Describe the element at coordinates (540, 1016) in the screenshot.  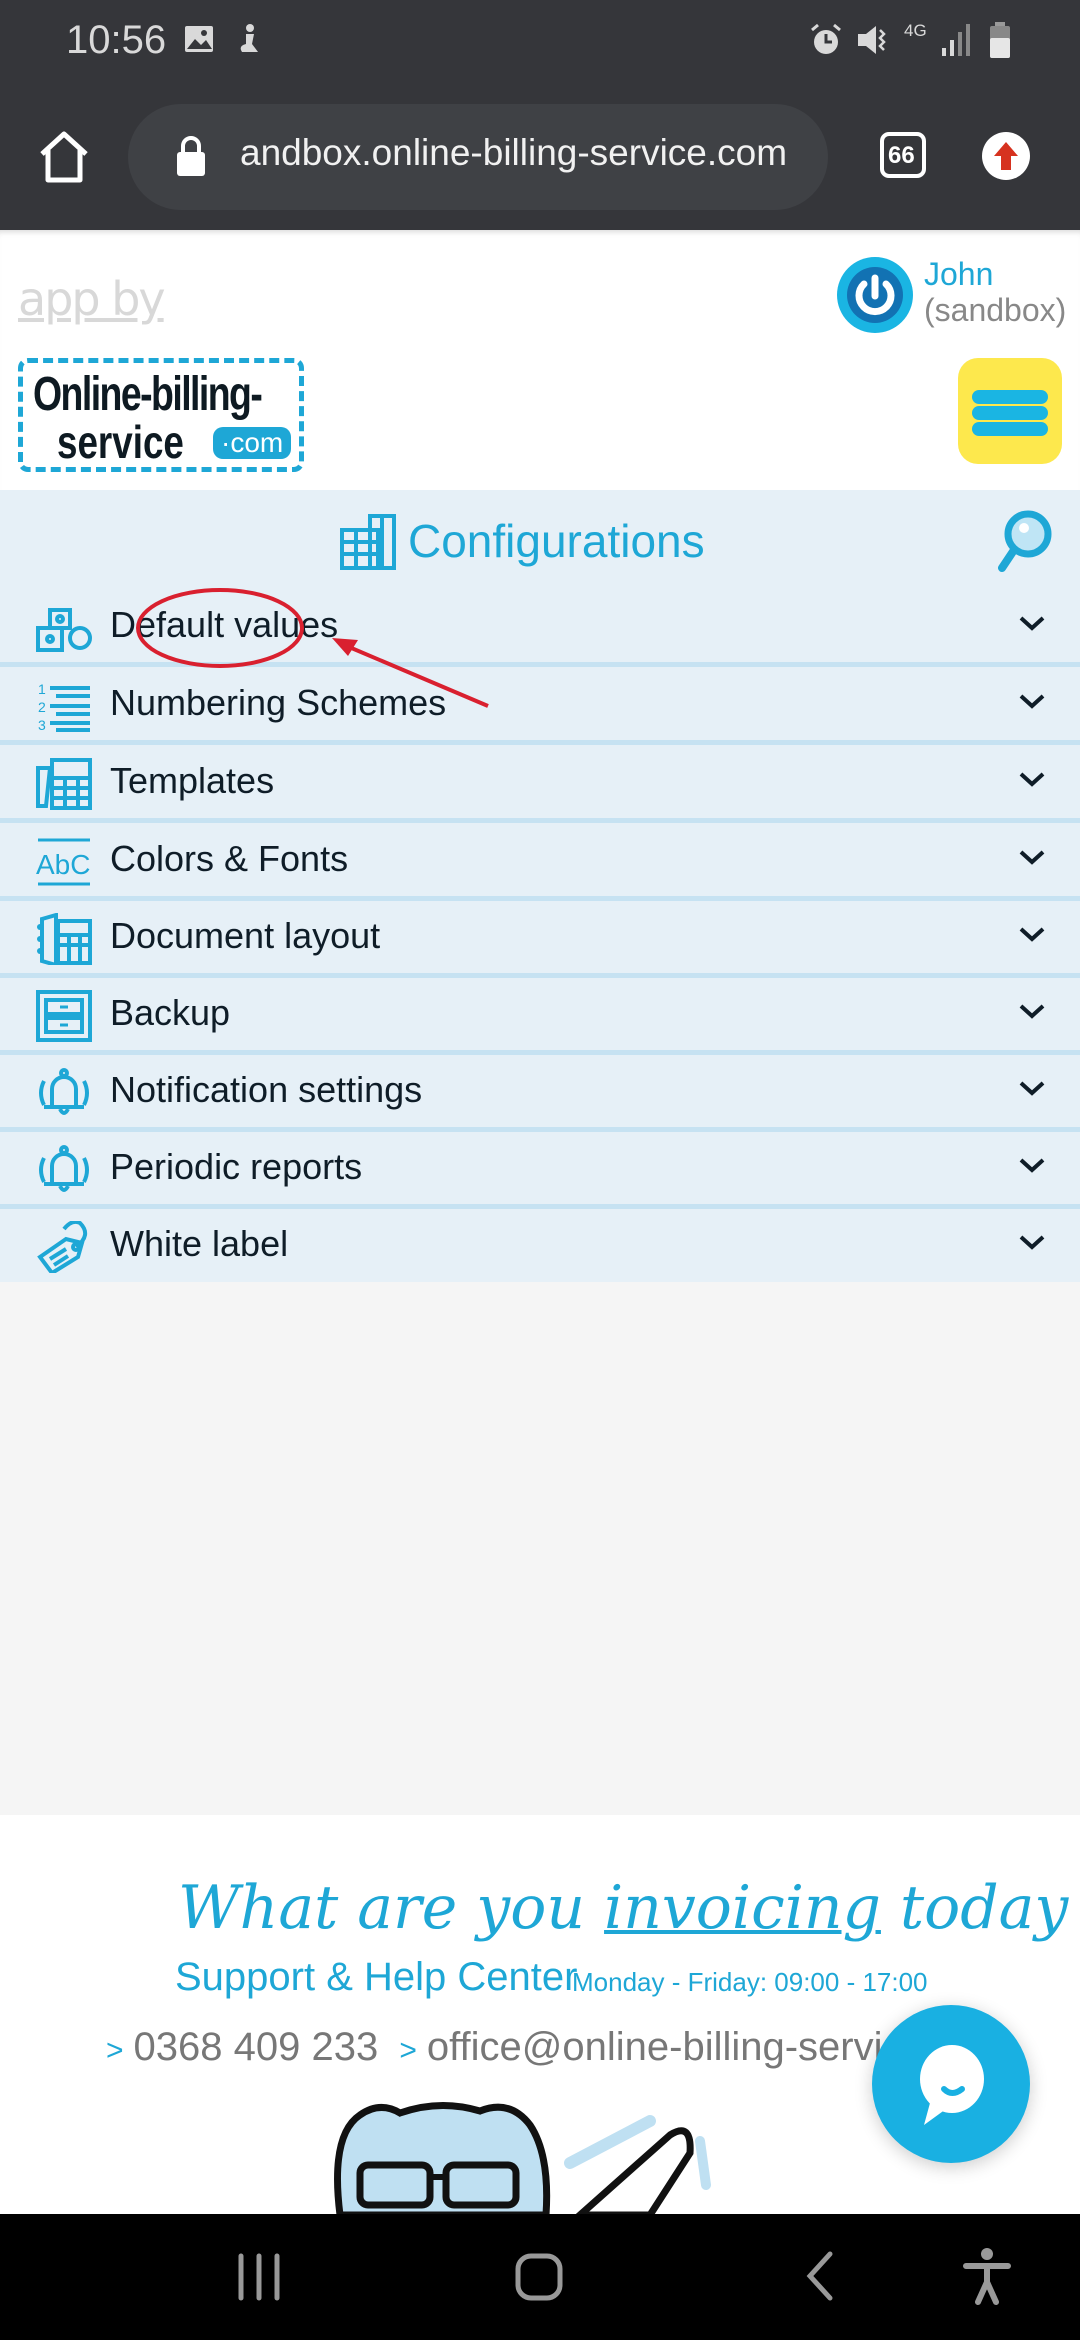
I see `config-item-backup: Backup` at that location.